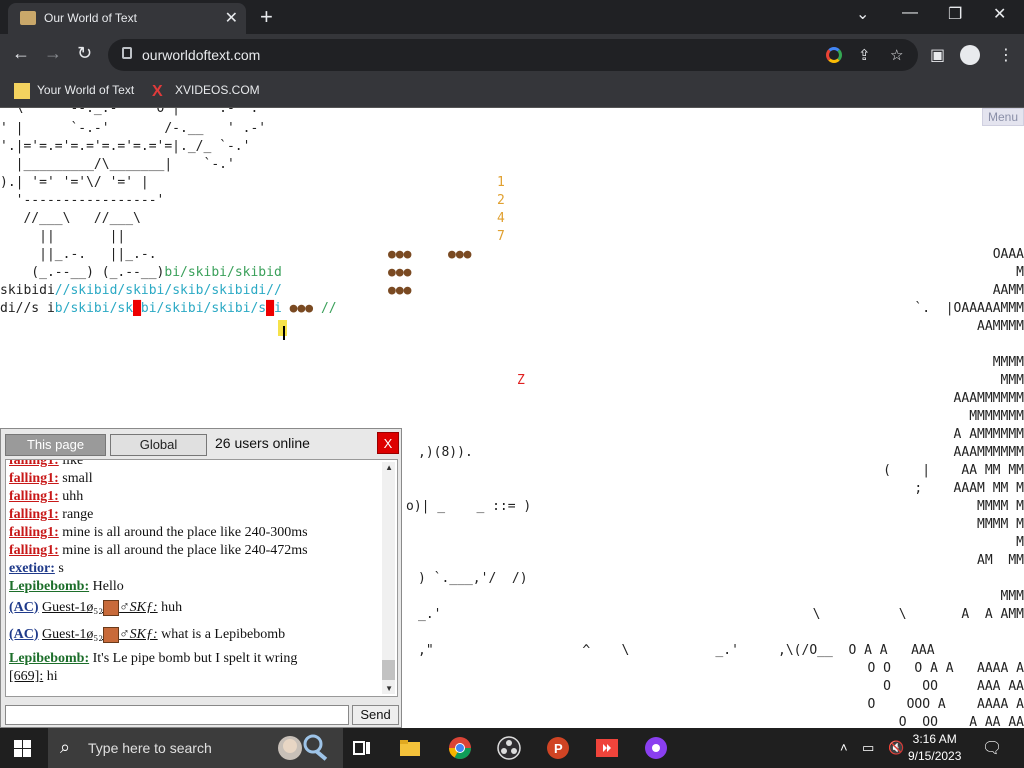 The height and width of the screenshot is (768, 1024). What do you see at coordinates (1000, 524) in the screenshot?
I see `art-line: MMMM M` at bounding box center [1000, 524].